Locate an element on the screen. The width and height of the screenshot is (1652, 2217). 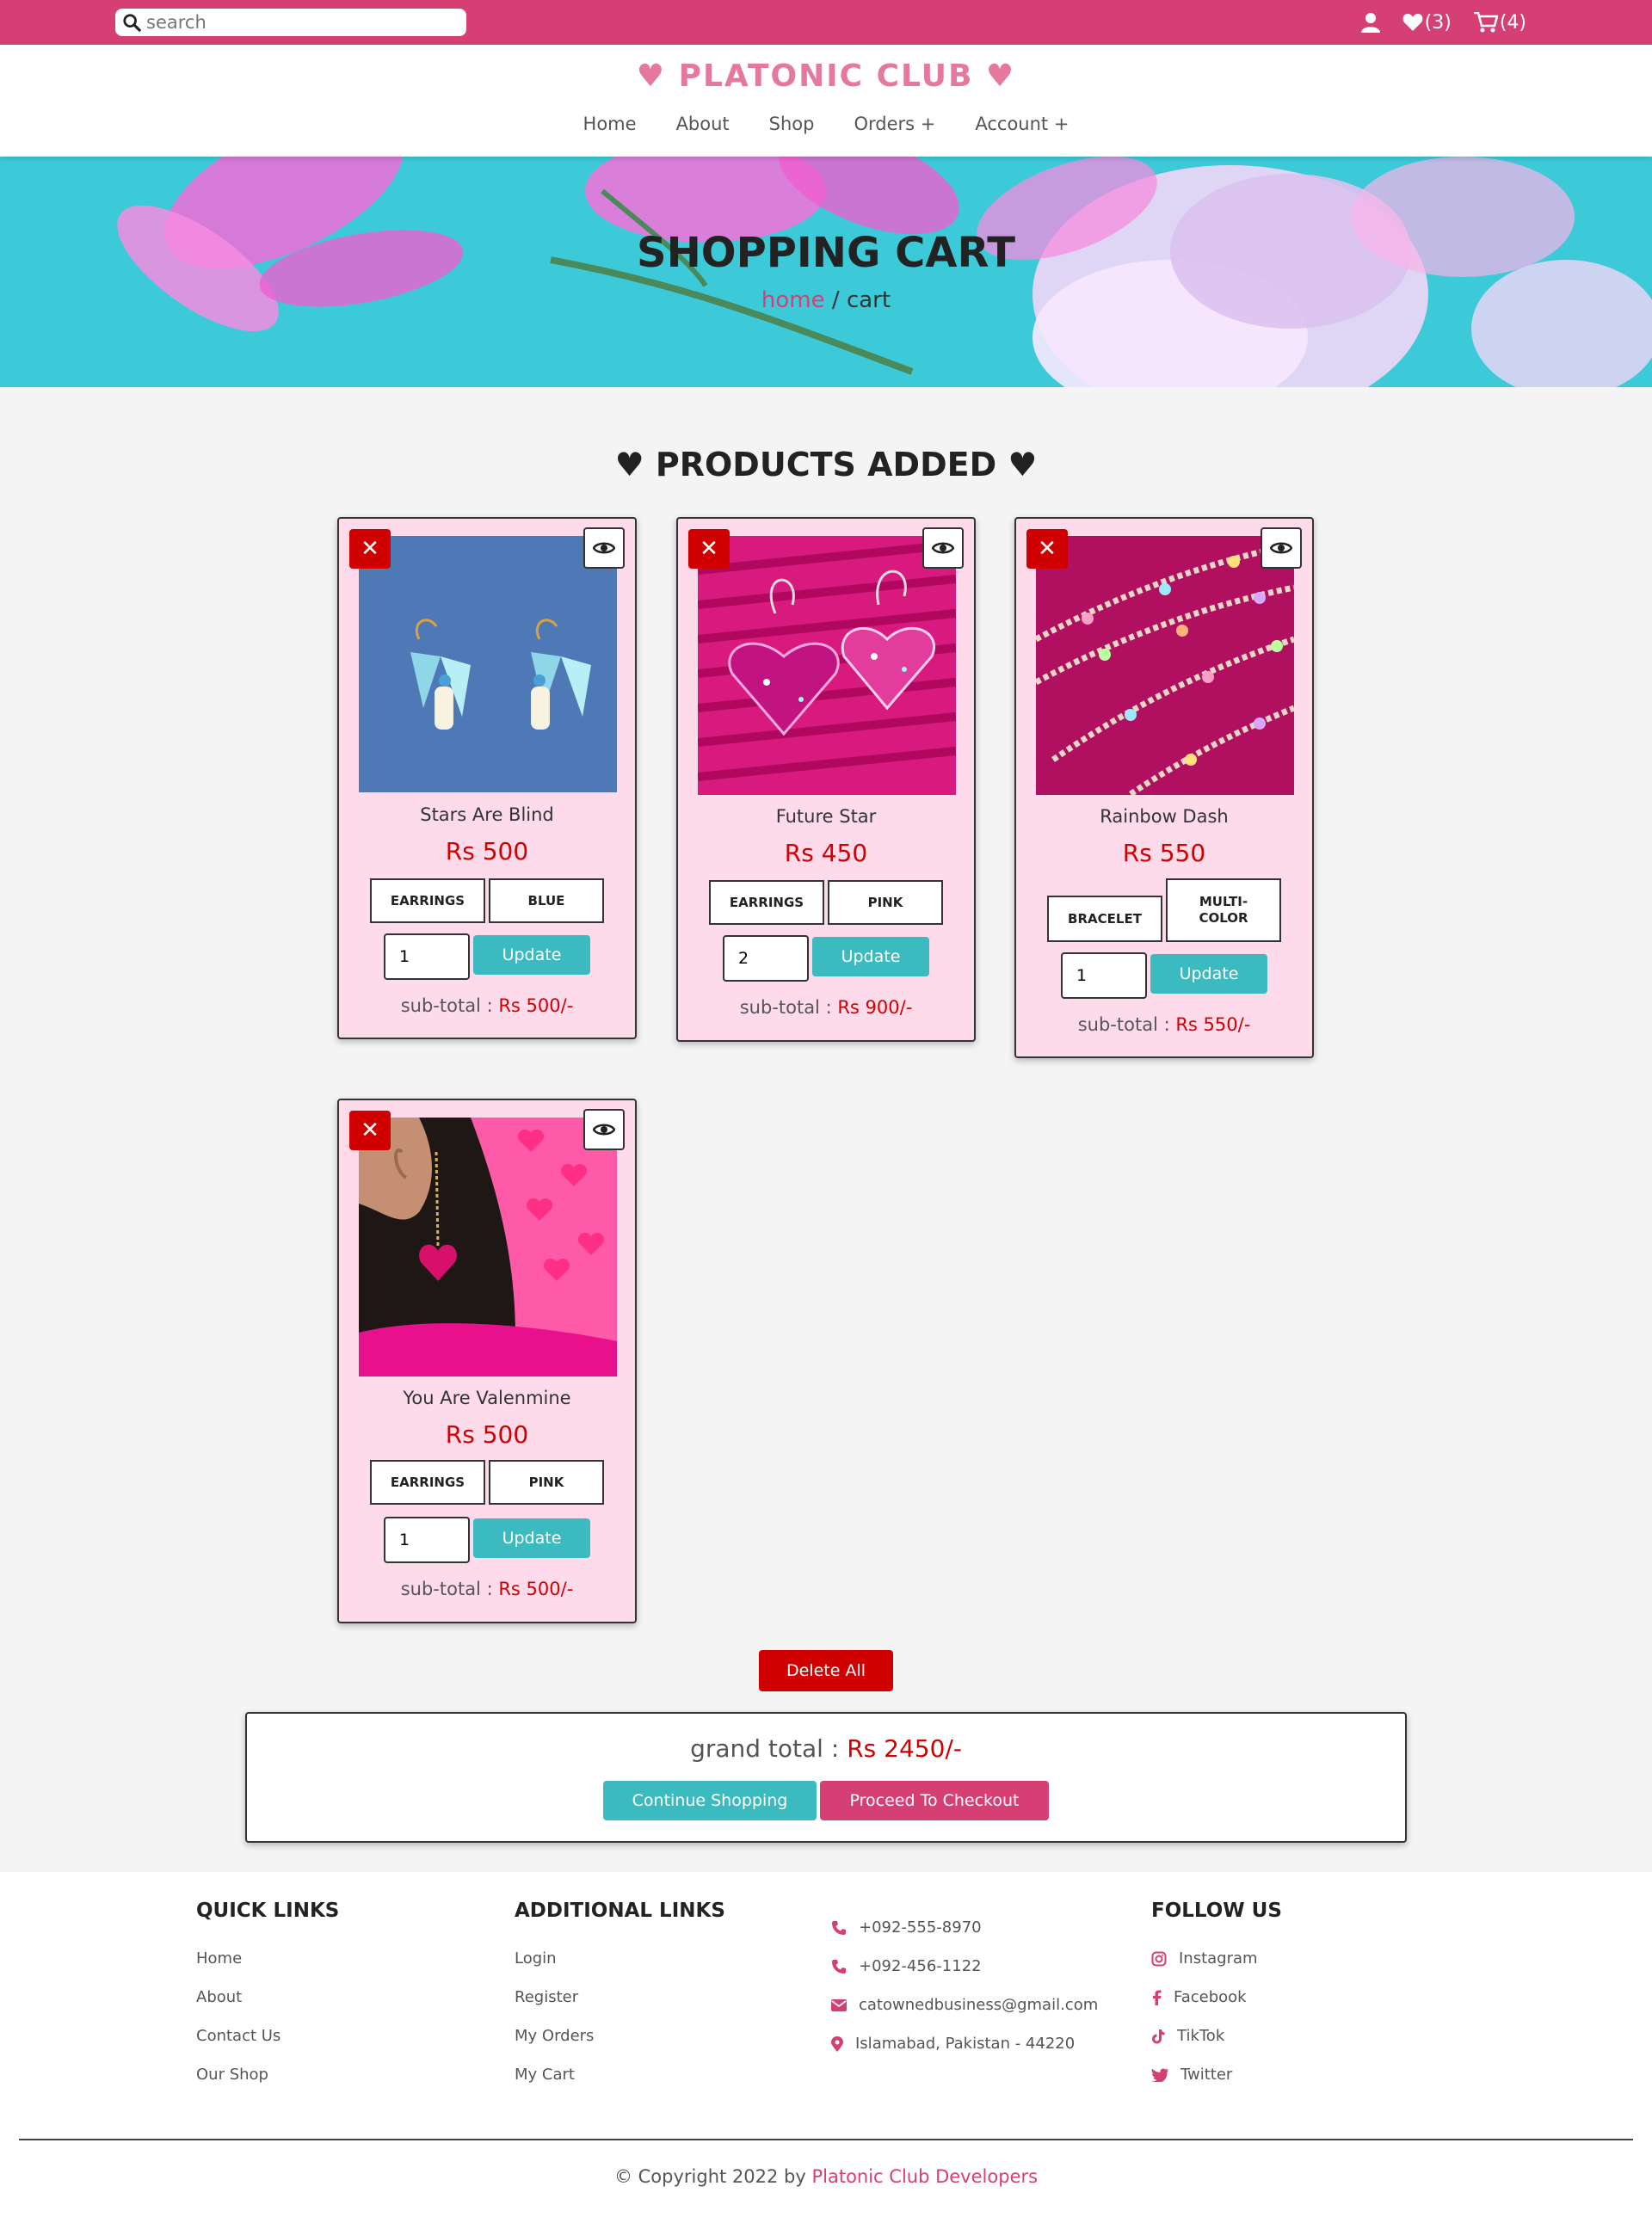
tiktok-icon is located at coordinates (1158, 2036).